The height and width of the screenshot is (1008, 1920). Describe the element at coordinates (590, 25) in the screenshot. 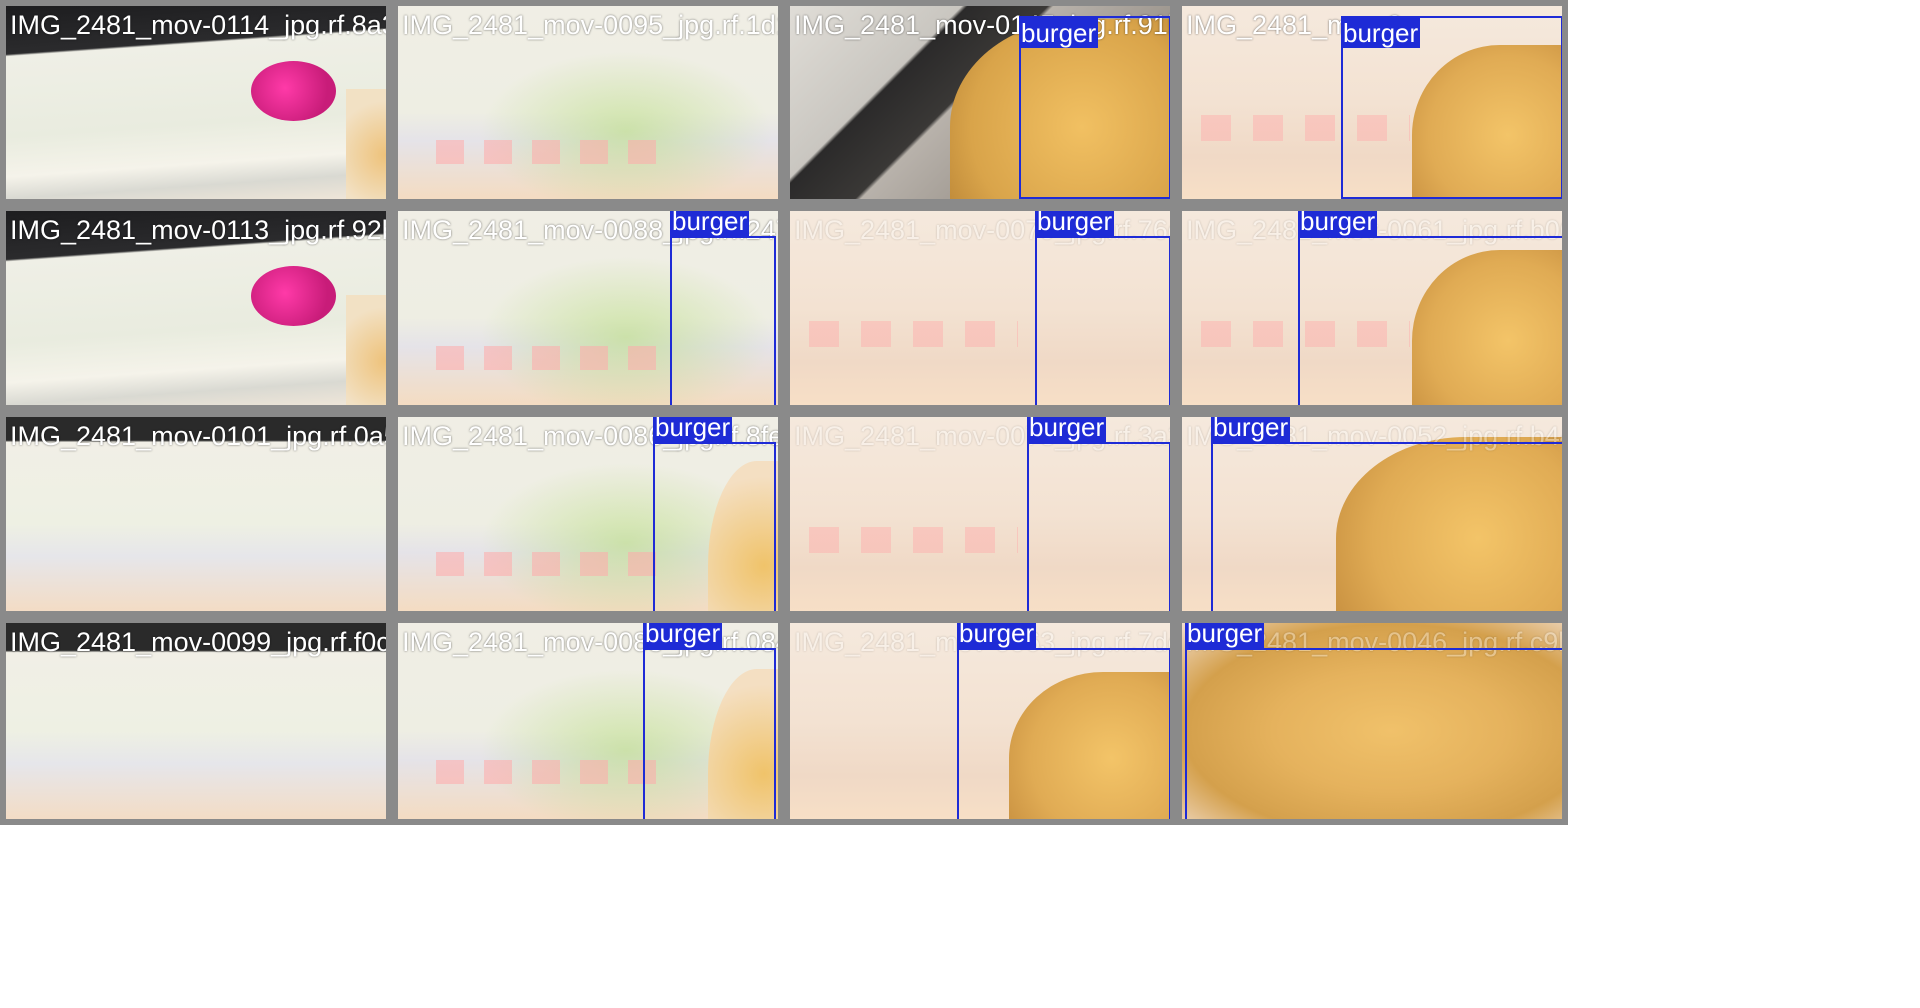

I see `tile-filename: IMG_2481_mov-0095_jpg.rf.1d19ccbd2bb483` at that location.